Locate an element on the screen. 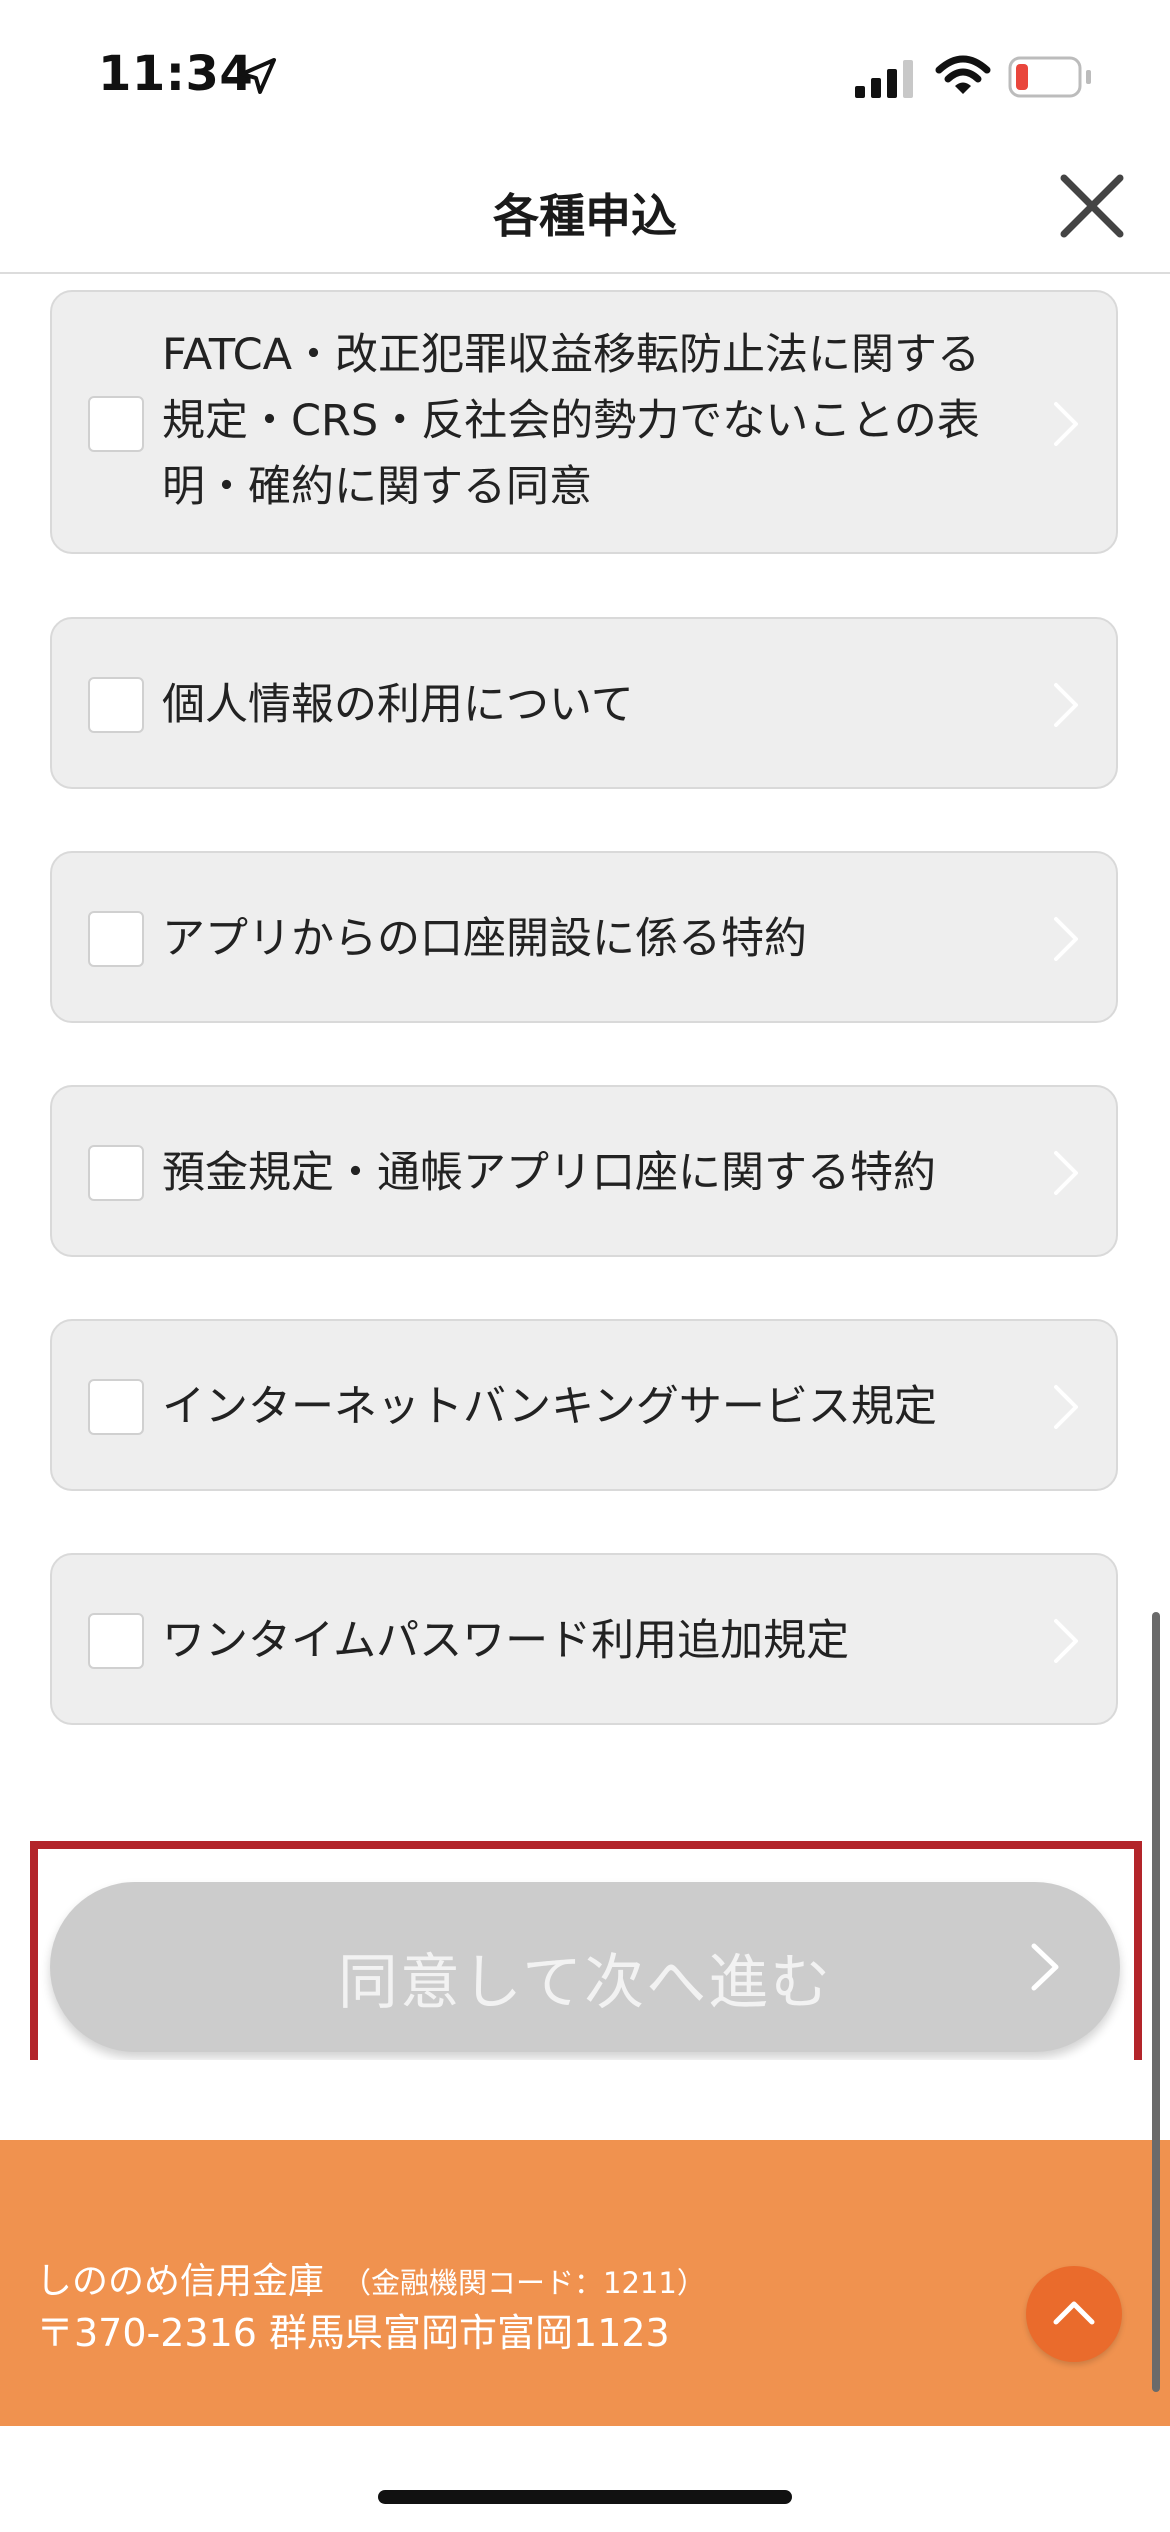 The width and height of the screenshot is (1170, 2532). agreement-item-privacy: 個人情報の利用について is located at coordinates (584, 703).